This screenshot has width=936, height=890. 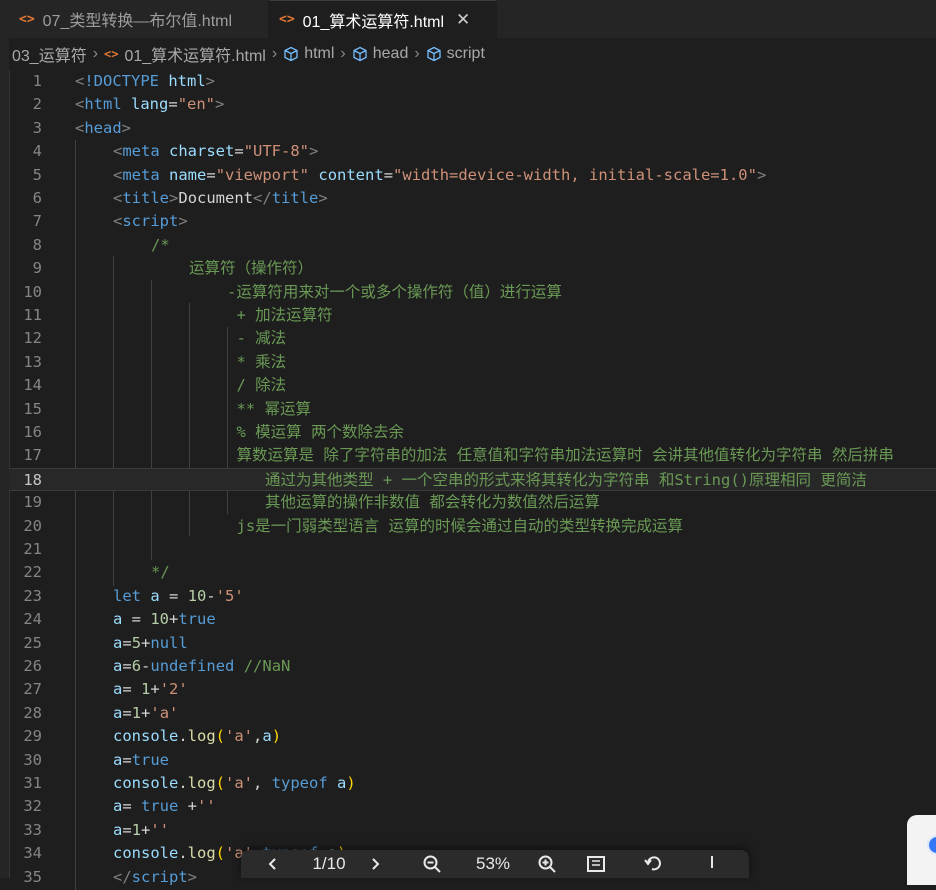 I want to click on tab-bar: <> 07_类型转换—布尔值.html <> 01_算术运算符.html ✕, so click(x=472, y=19).